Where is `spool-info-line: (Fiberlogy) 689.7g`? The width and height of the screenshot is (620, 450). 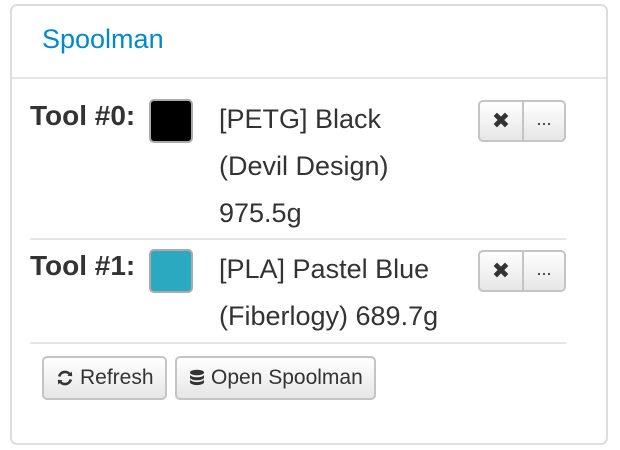 spool-info-line: (Fiberlogy) 689.7g is located at coordinates (329, 316).